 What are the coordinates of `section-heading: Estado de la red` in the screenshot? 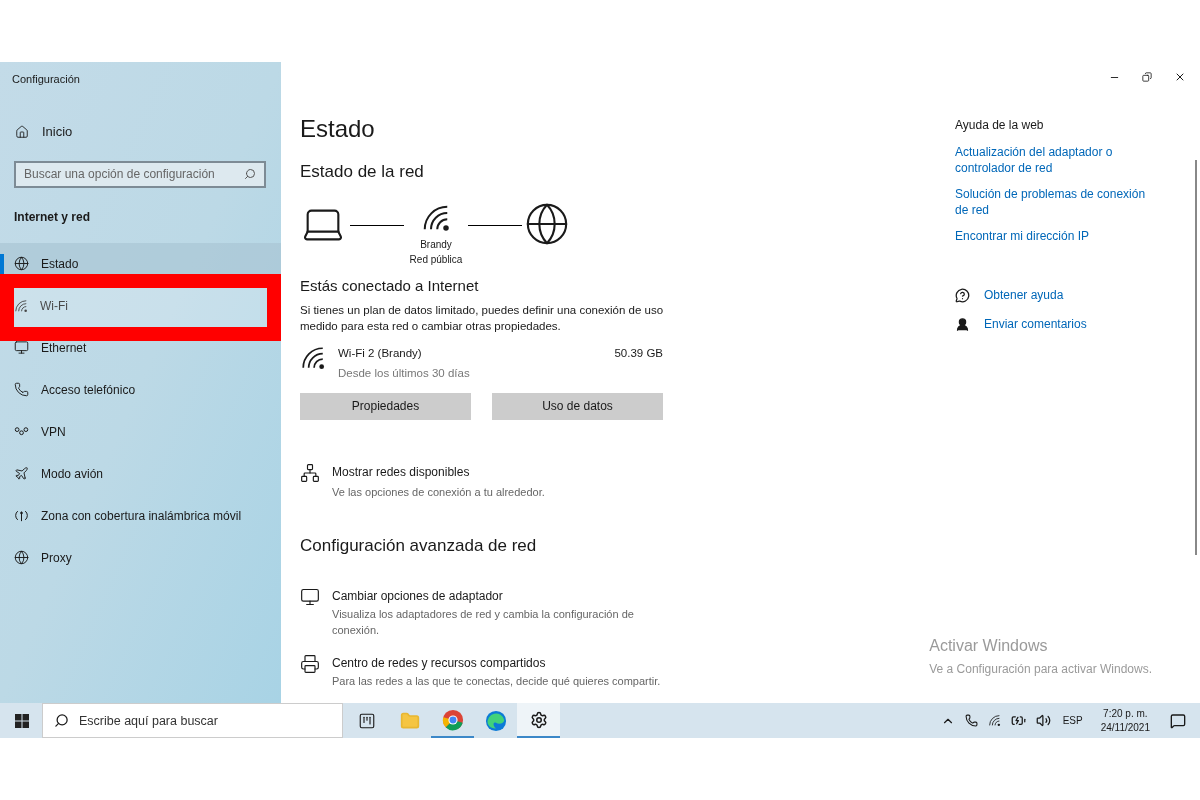 It's located at (362, 172).